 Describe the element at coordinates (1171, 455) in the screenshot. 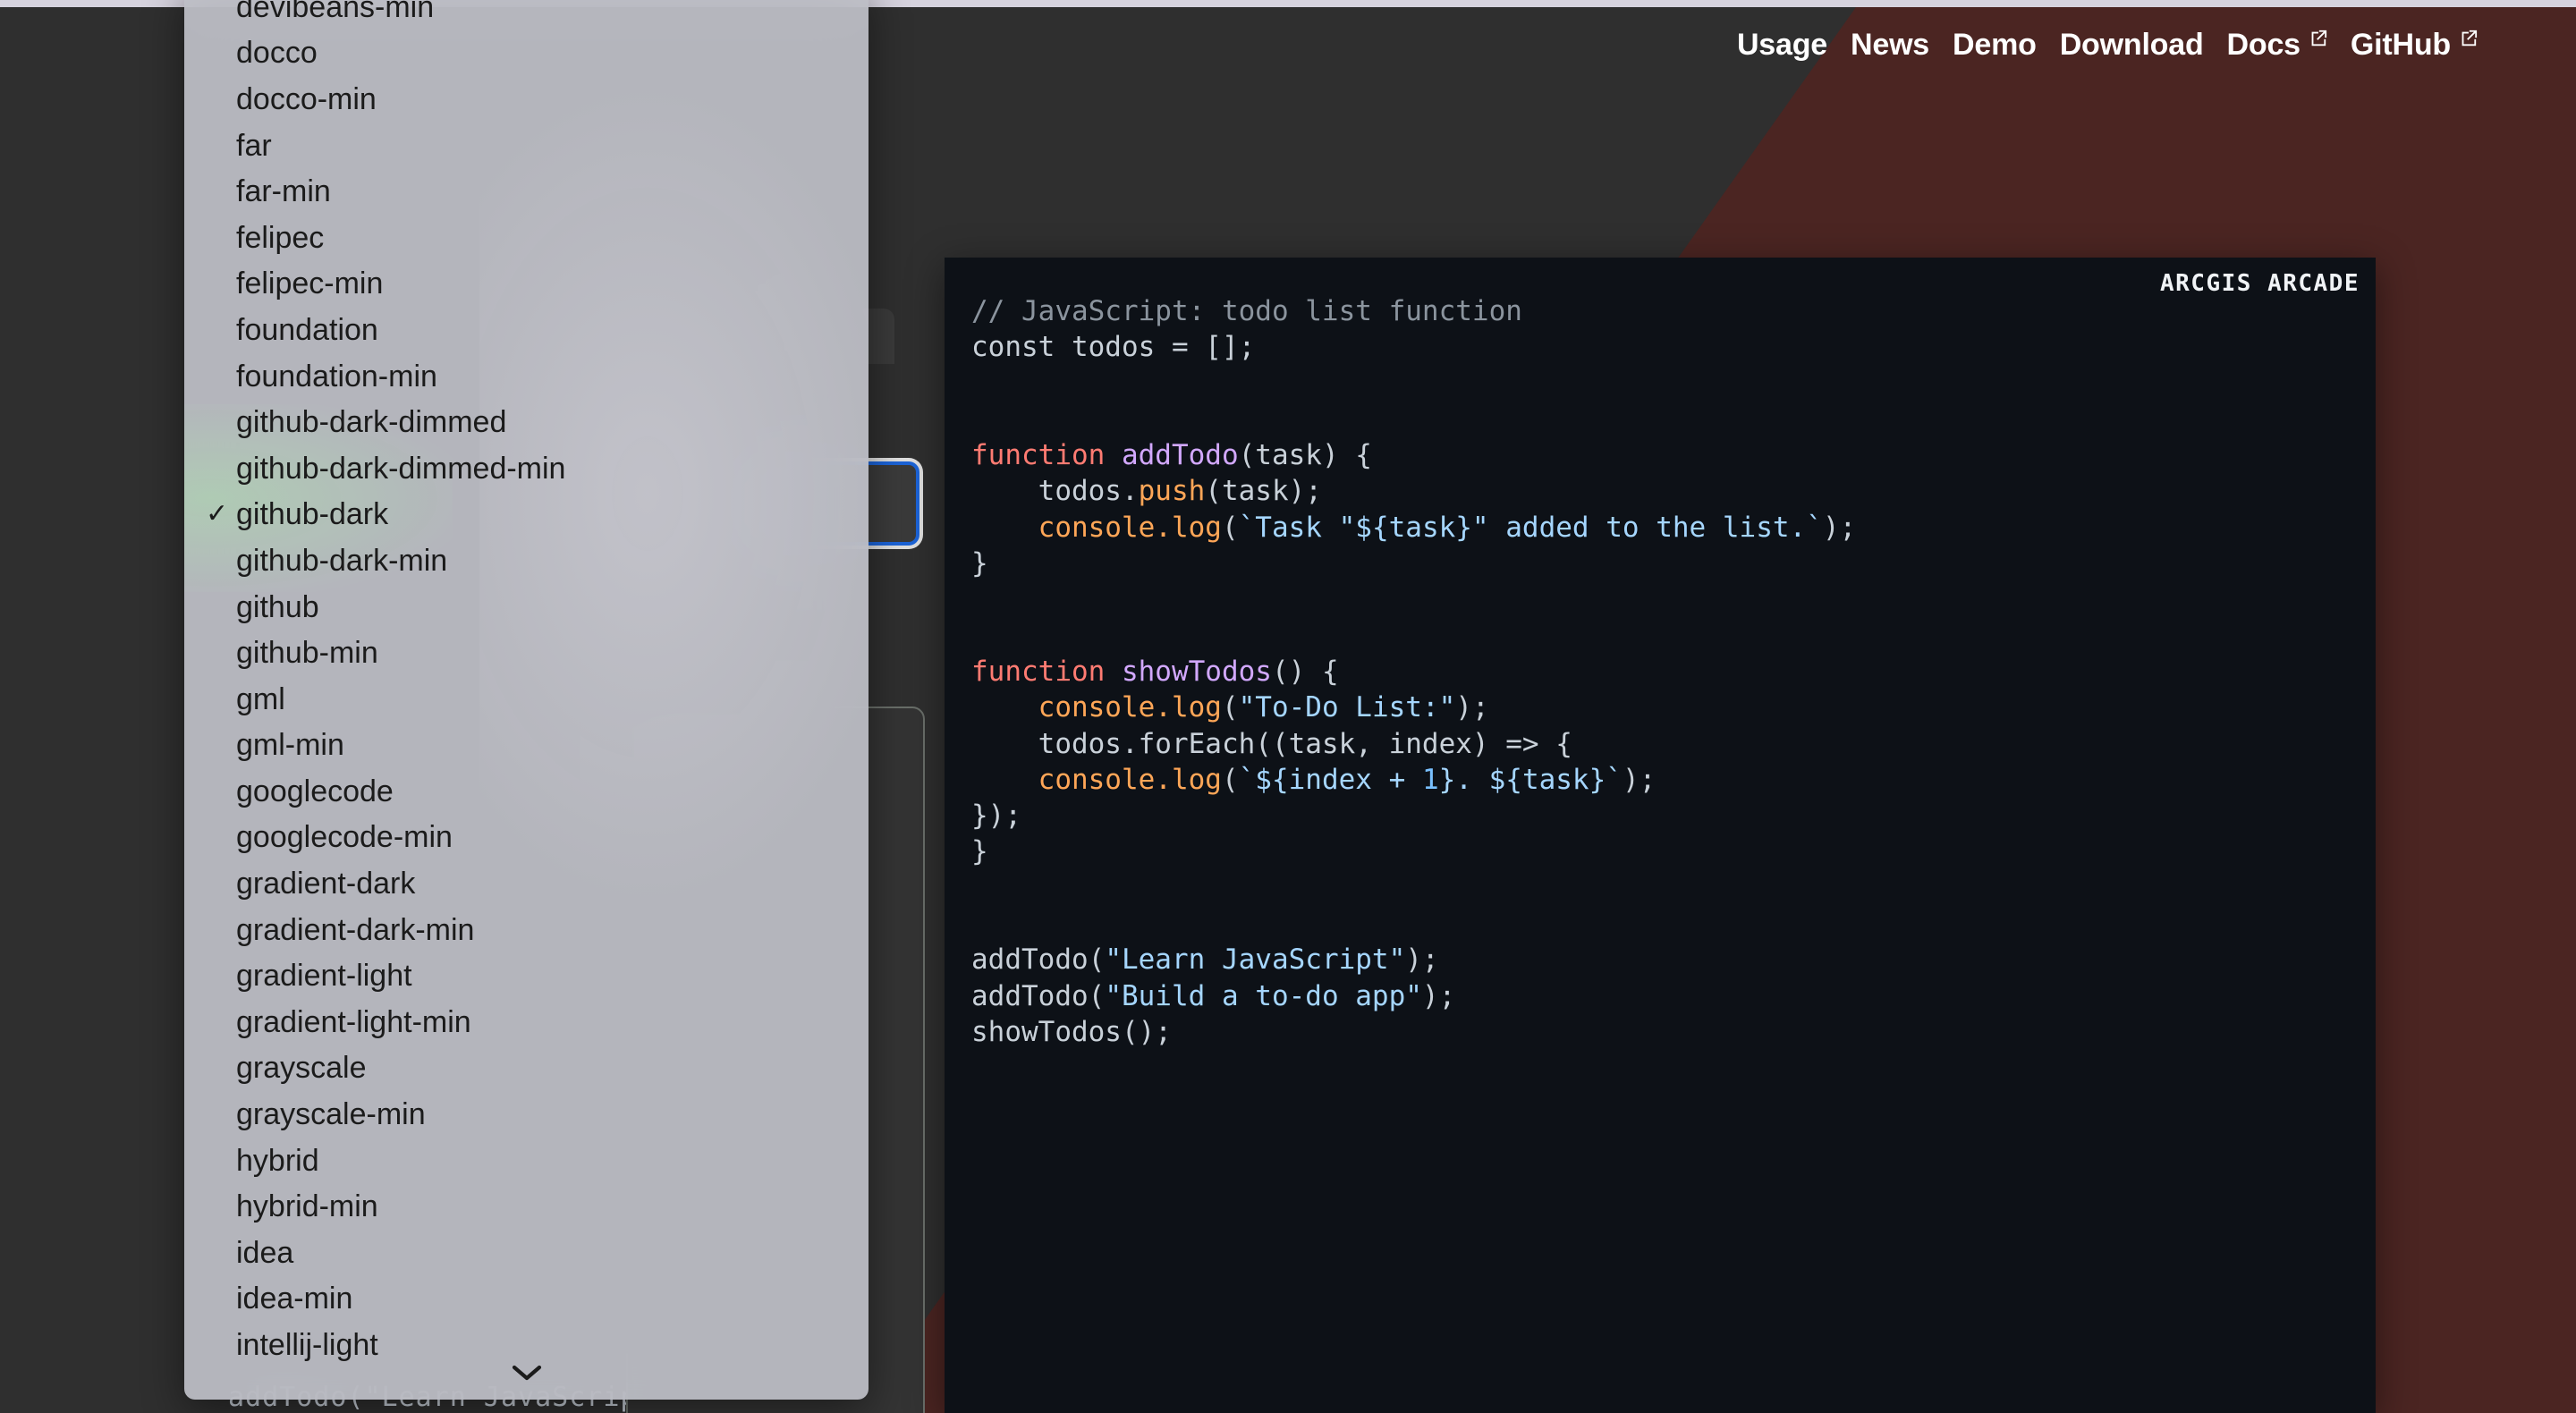

I see `code-line: function addTodo(task) {` at that location.